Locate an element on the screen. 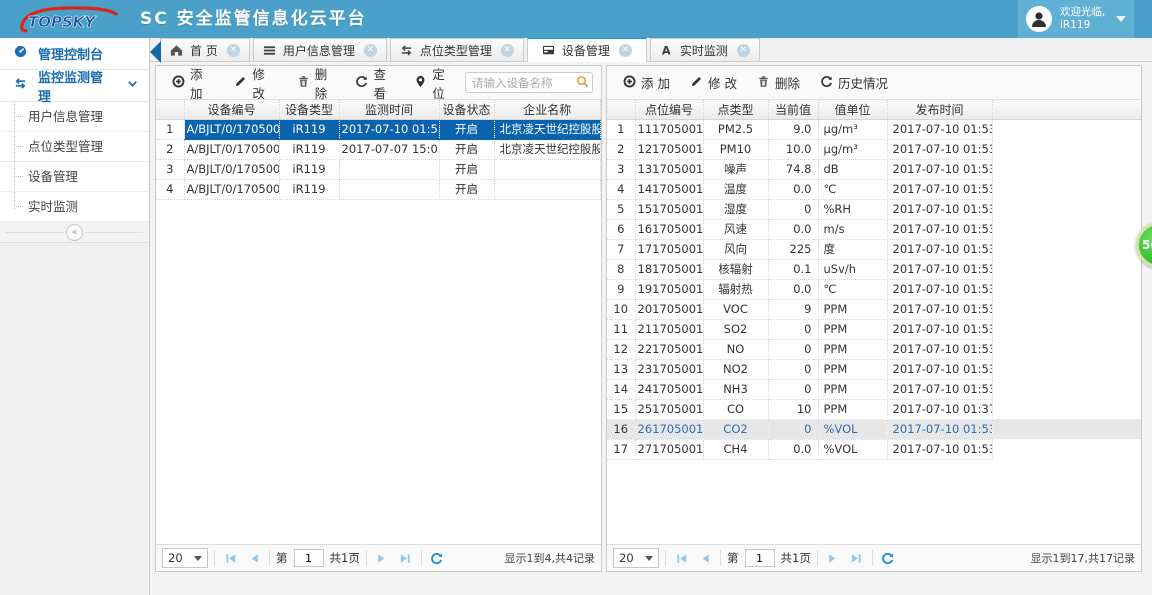 The height and width of the screenshot is (595, 1152). user-menu: 欢迎光临, iR119 is located at coordinates (1076, 19).